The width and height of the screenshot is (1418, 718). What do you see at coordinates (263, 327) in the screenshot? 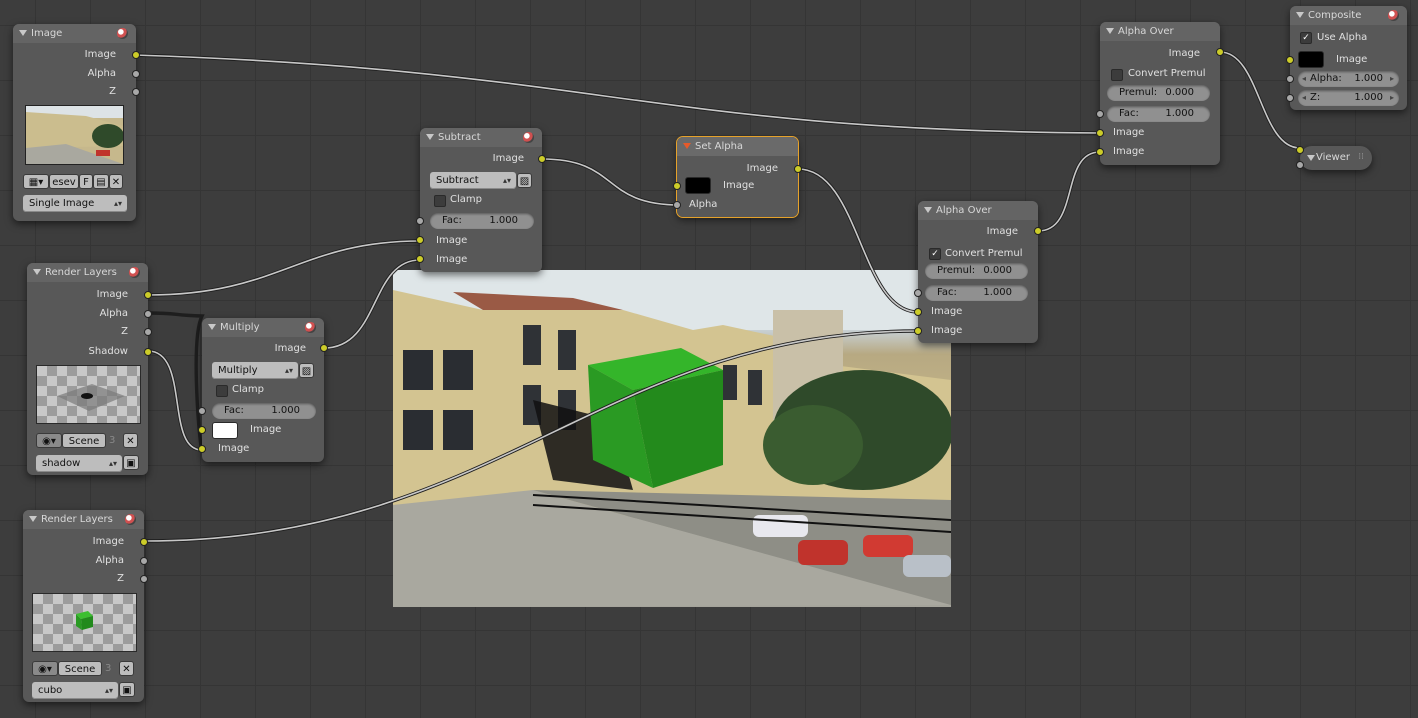
I see `multiply-header: Multiply` at bounding box center [263, 327].